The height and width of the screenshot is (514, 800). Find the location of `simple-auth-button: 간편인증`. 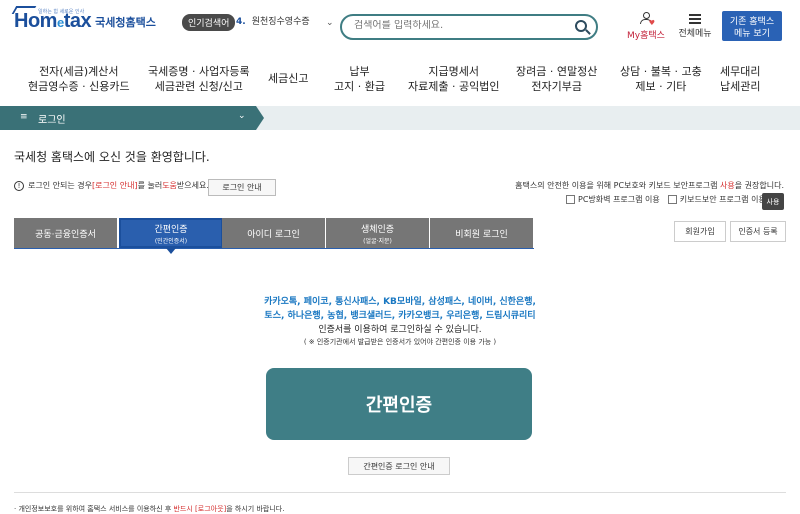

simple-auth-button: 간편인증 is located at coordinates (399, 404).